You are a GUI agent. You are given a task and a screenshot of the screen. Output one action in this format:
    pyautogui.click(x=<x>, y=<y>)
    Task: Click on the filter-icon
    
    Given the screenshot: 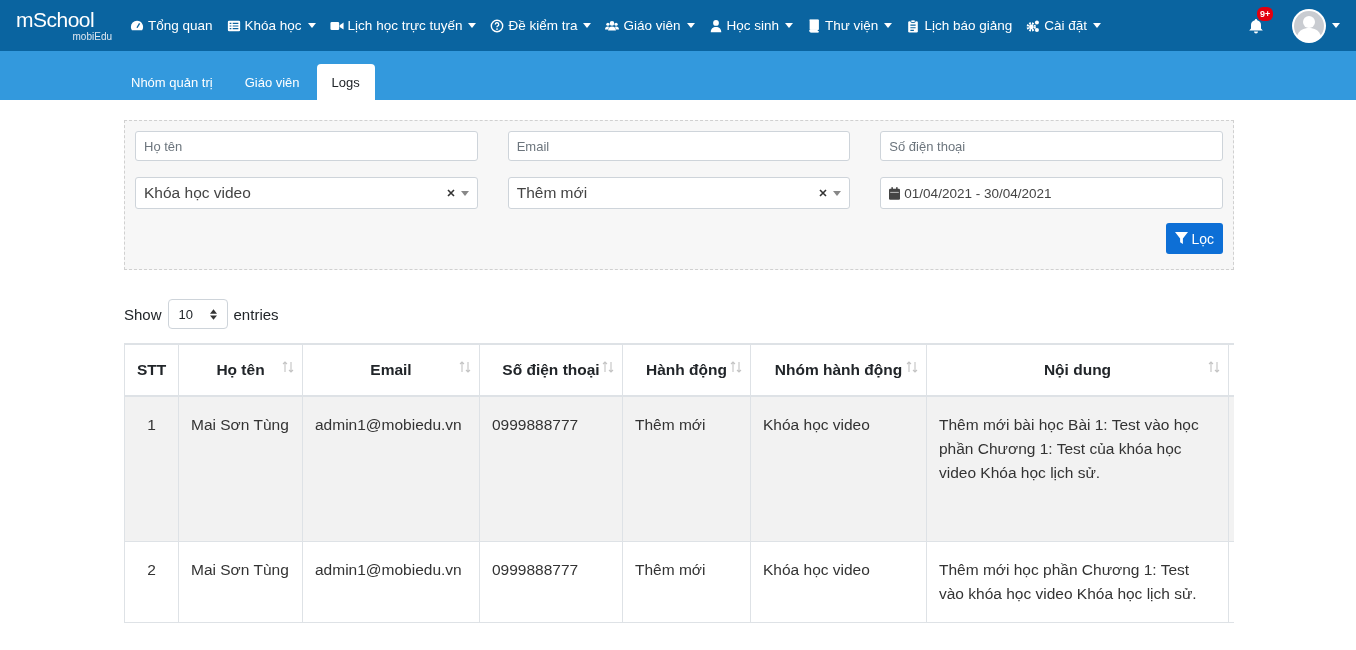 What is the action you would take?
    pyautogui.click(x=1182, y=238)
    